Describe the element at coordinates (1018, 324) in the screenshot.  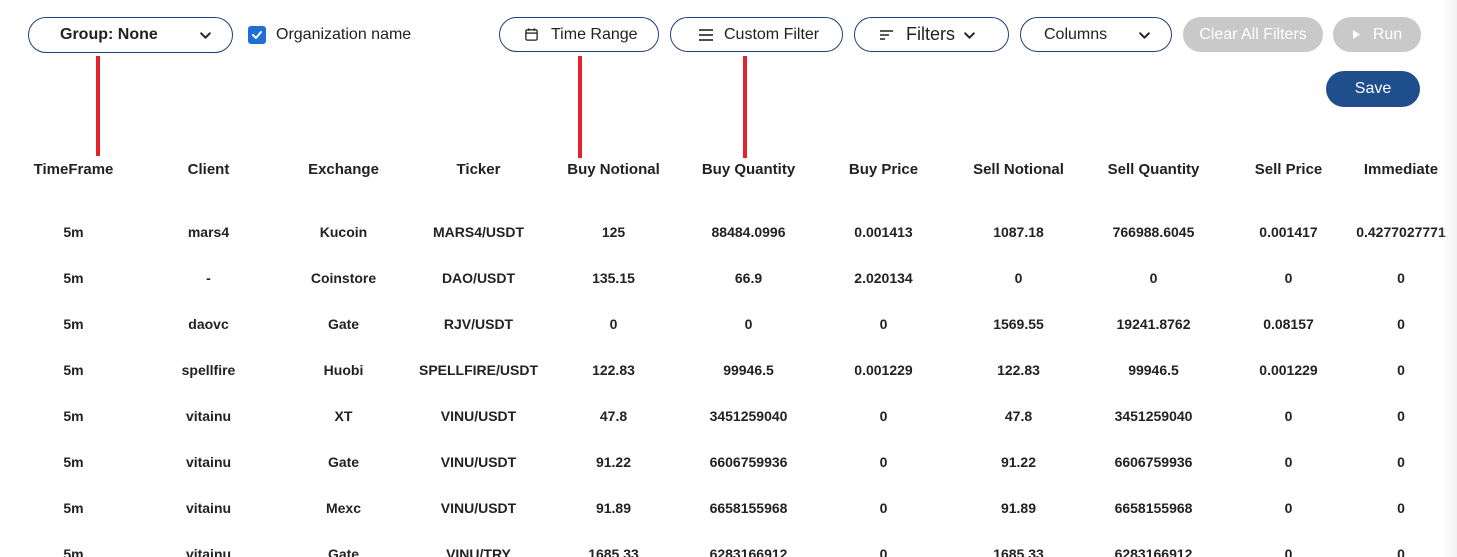
I see `table-cell: 1569.55` at that location.